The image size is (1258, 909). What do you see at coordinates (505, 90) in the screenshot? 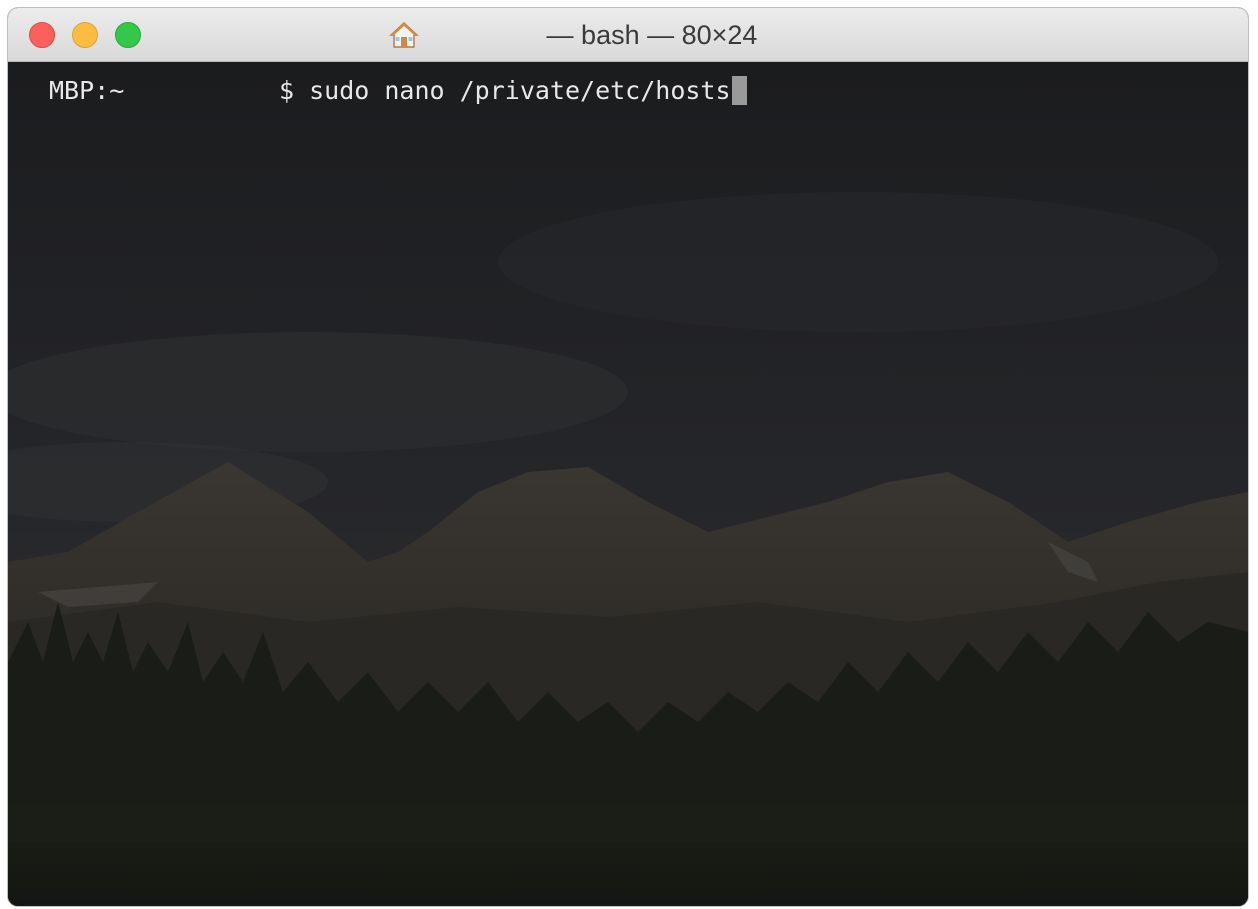
I see `prompt-command: $ sudo nano /private/etc/hosts` at bounding box center [505, 90].